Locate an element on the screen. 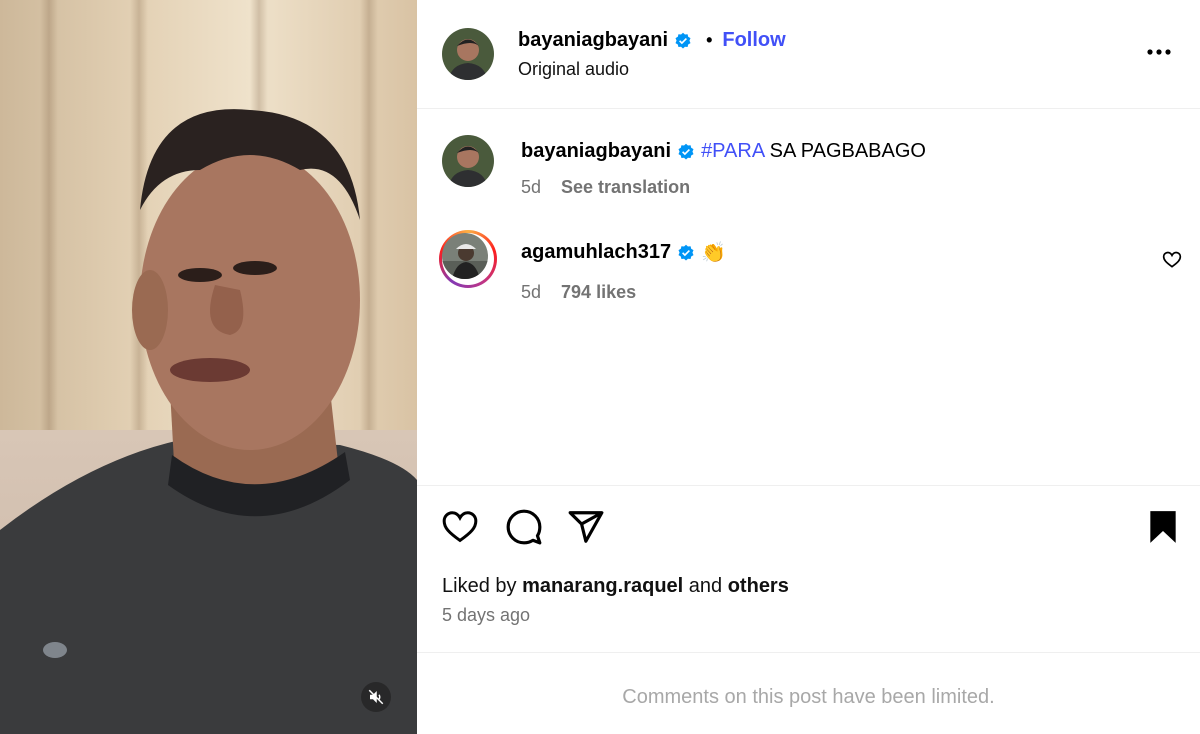 This screenshot has width=1200, height=734. liked-by-and: and is located at coordinates (705, 586).